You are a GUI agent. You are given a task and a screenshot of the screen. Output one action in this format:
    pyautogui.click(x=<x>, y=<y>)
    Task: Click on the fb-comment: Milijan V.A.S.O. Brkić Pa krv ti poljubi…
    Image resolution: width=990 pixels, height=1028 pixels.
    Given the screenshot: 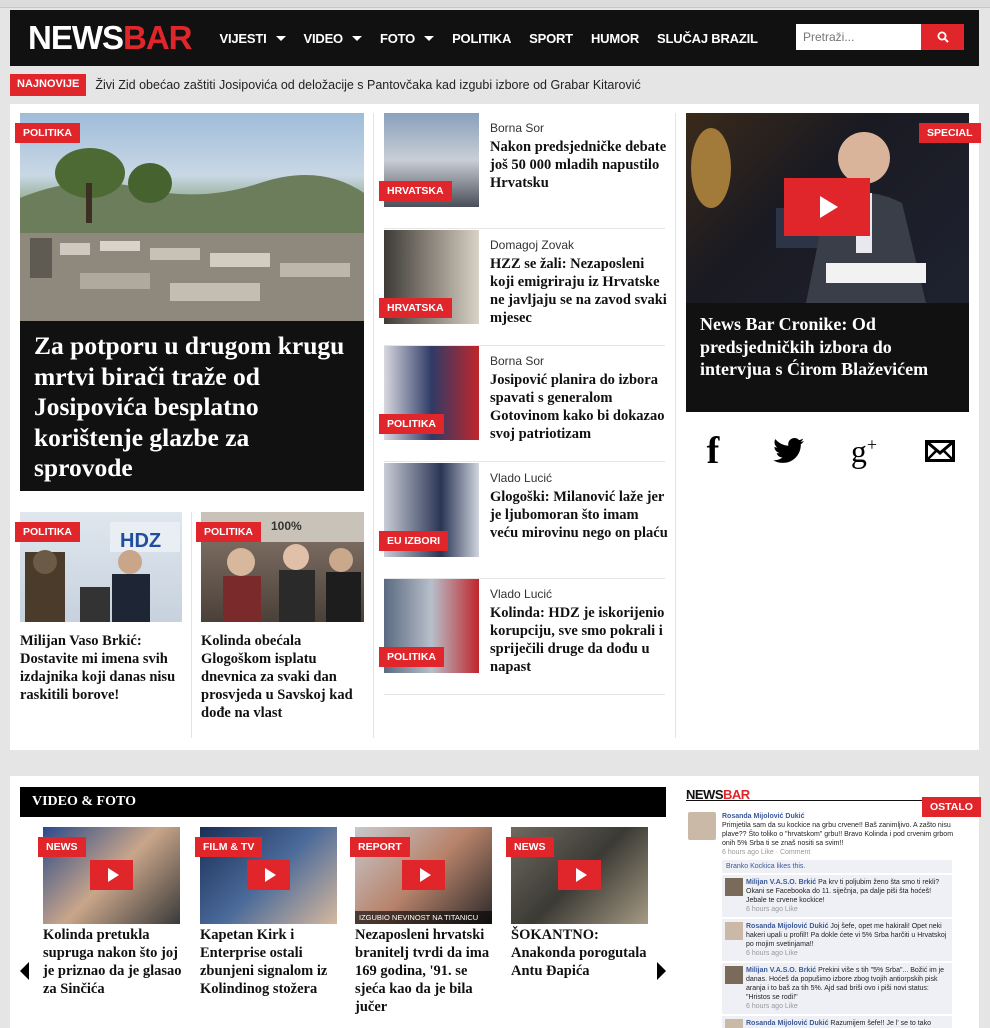 What is the action you would take?
    pyautogui.click(x=837, y=896)
    